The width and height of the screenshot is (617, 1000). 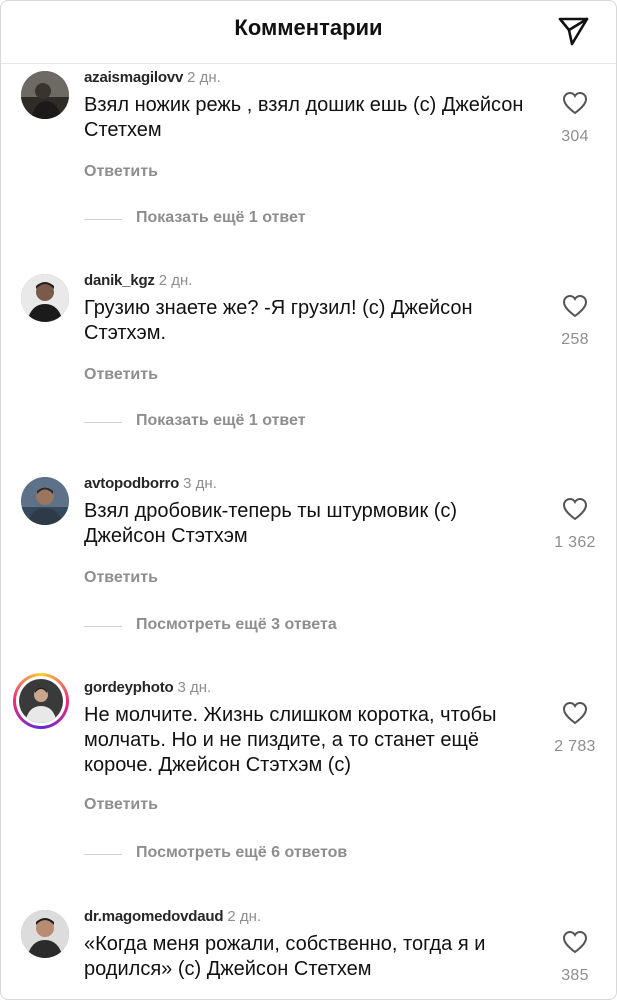 I want to click on comment-meta: azaismagilovv 2 дн., so click(x=152, y=77).